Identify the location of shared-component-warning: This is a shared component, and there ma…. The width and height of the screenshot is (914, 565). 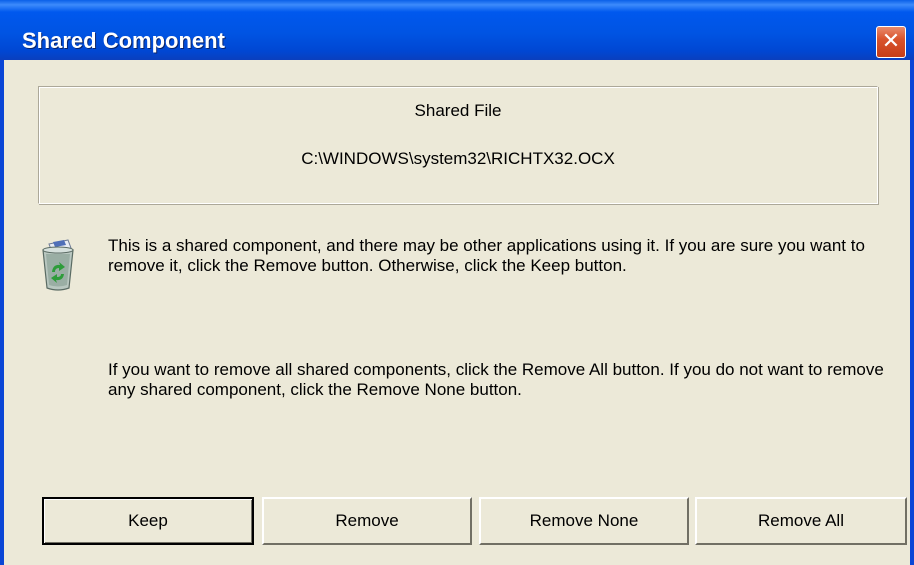
(486, 255).